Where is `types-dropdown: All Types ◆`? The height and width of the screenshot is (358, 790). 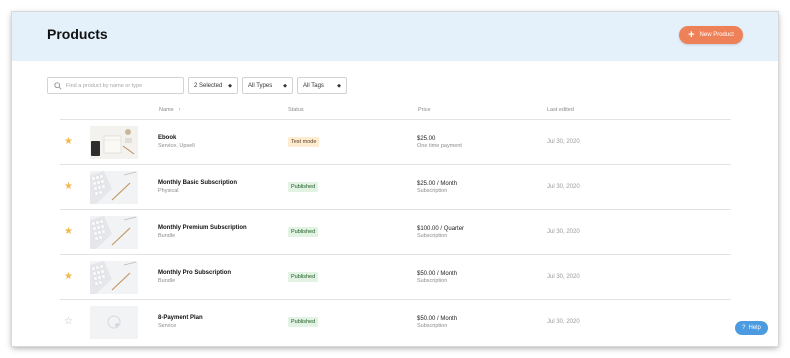 types-dropdown: All Types ◆ is located at coordinates (267, 85).